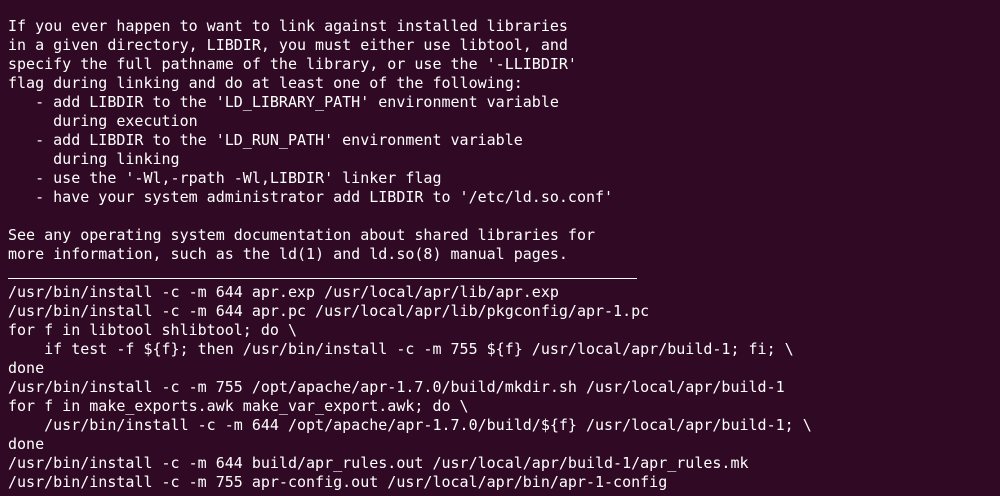 This screenshot has width=1000, height=496. Describe the element at coordinates (504, 273) in the screenshot. I see `separator-rule` at that location.